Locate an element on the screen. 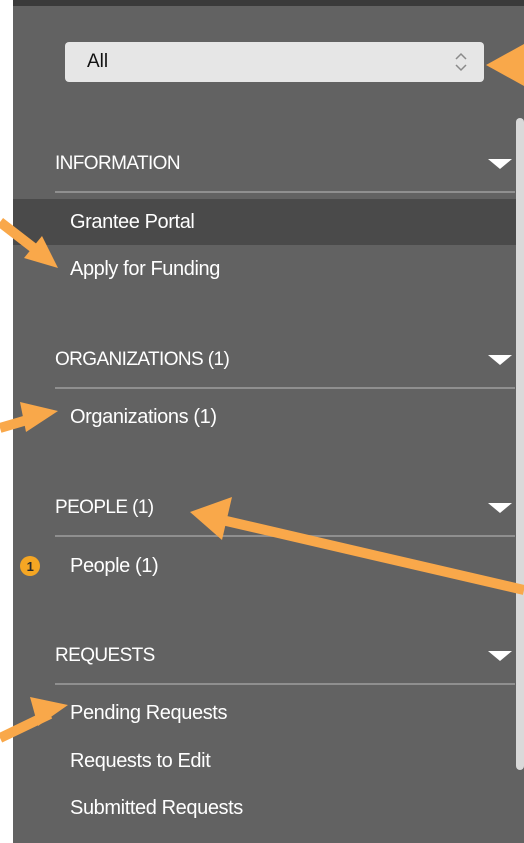 This screenshot has height=843, width=524. chevron-updown-icon is located at coordinates (461, 62).